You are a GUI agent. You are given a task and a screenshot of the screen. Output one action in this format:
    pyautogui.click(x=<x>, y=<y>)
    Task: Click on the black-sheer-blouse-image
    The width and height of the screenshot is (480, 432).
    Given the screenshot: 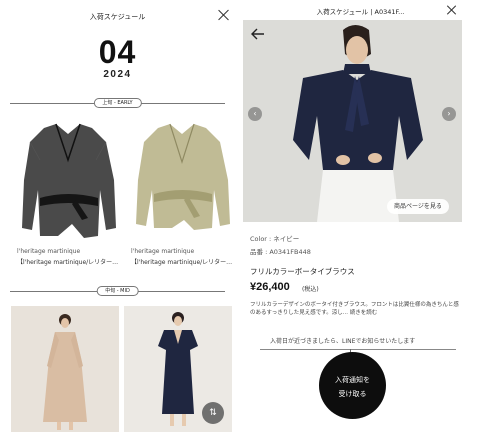 What is the action you would take?
    pyautogui.click(x=69, y=180)
    